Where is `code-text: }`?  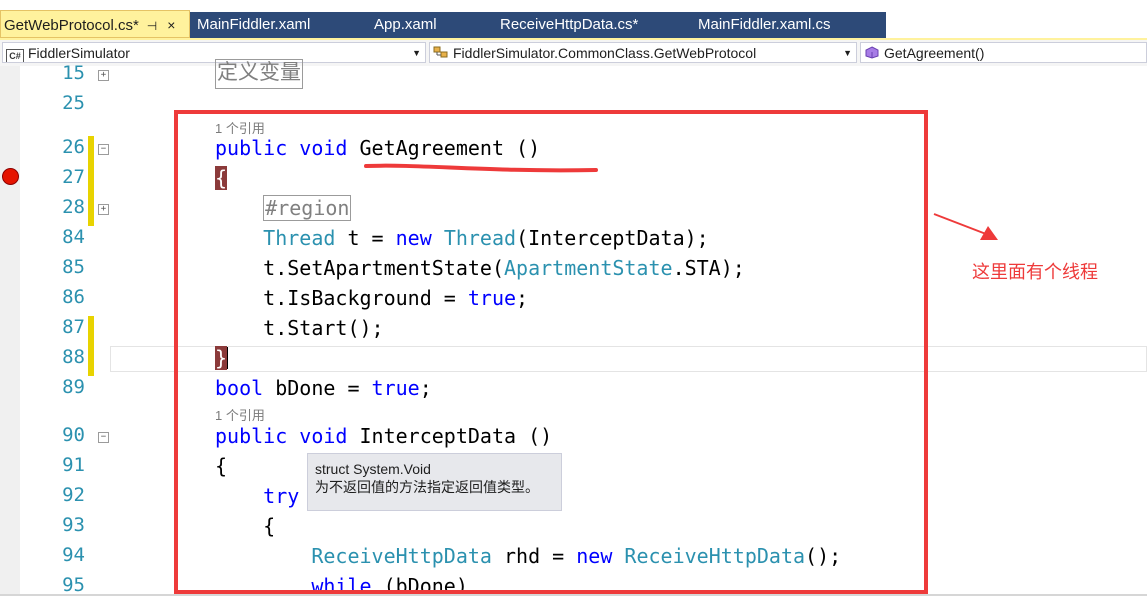
code-text: } is located at coordinates (222, 358).